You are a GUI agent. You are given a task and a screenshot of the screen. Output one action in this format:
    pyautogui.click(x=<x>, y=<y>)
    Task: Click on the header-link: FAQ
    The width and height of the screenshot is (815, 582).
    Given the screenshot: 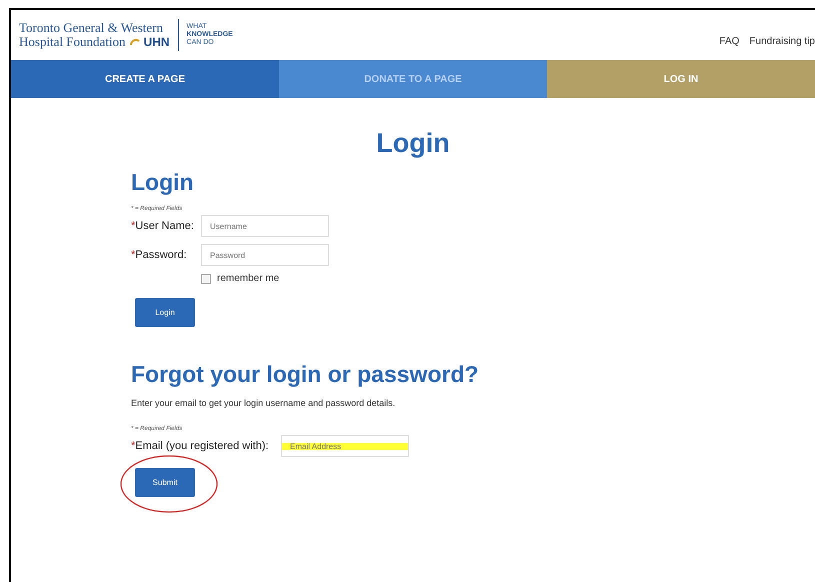 What is the action you would take?
    pyautogui.click(x=729, y=41)
    